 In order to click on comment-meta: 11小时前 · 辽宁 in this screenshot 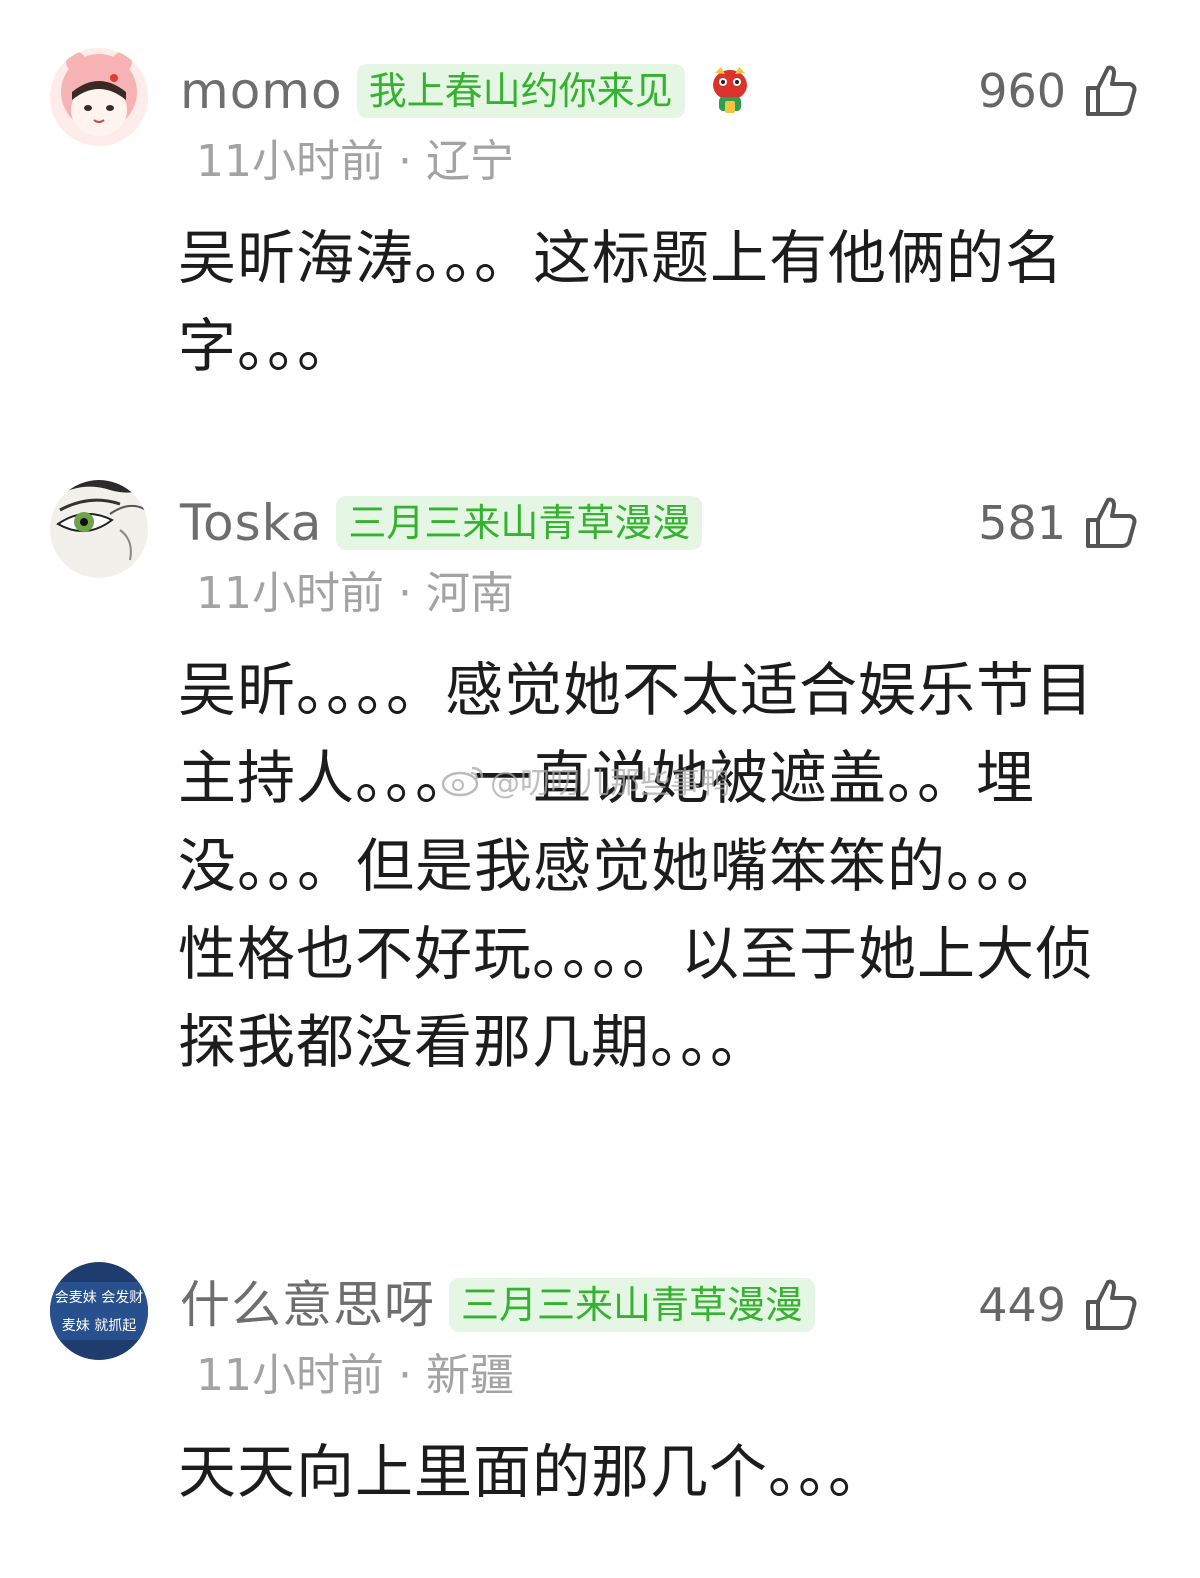, I will do `click(355, 162)`.